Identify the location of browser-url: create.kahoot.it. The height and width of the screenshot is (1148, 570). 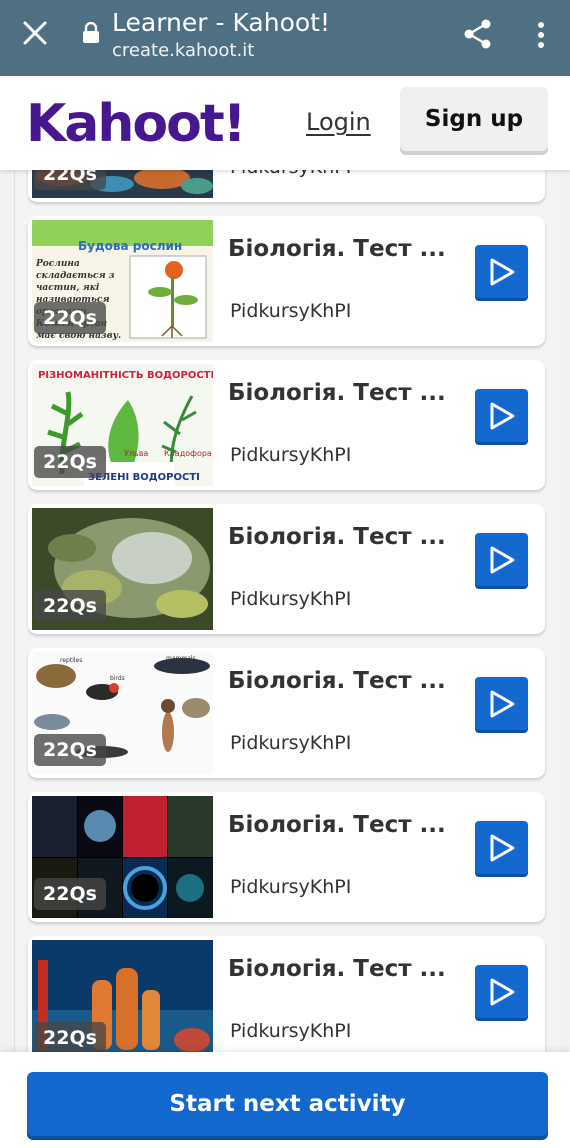
(183, 51).